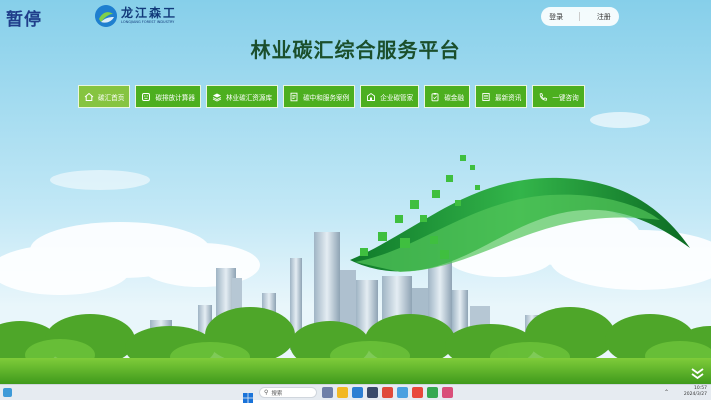 This screenshot has width=711, height=407. What do you see at coordinates (417, 392) in the screenshot?
I see `chrome-icon` at bounding box center [417, 392].